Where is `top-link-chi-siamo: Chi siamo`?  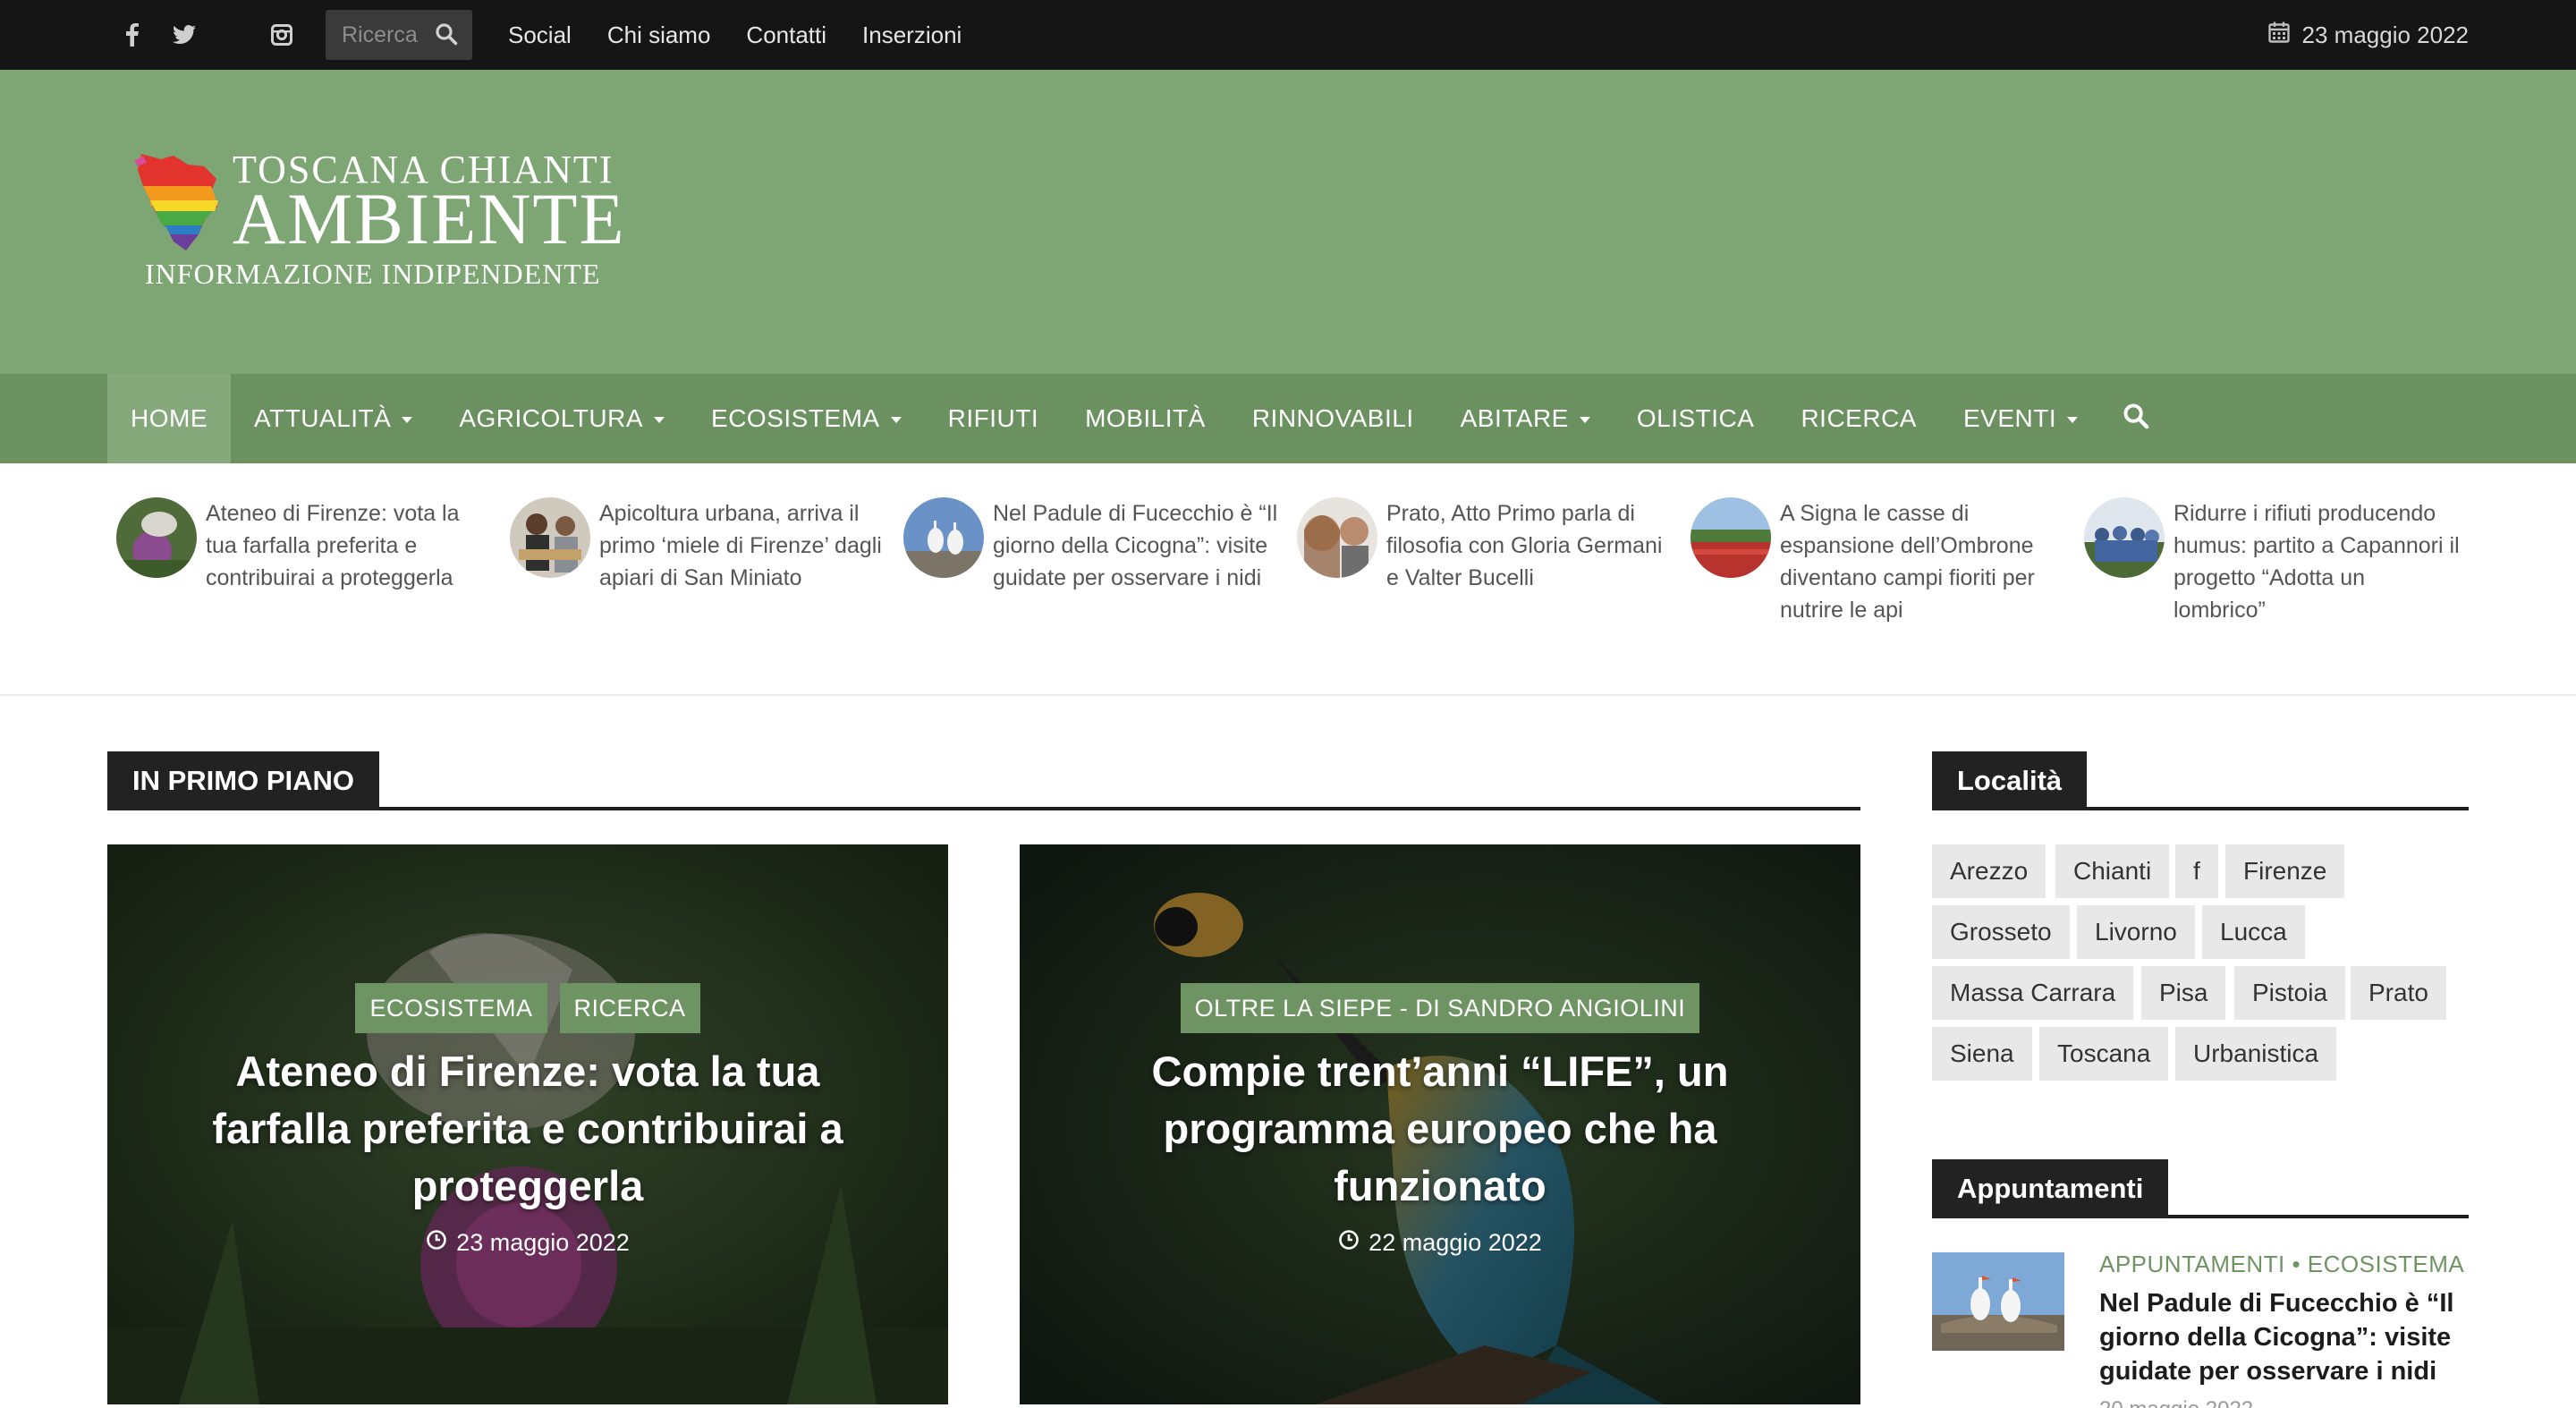
top-link-chi-siamo: Chi siamo is located at coordinates (659, 35).